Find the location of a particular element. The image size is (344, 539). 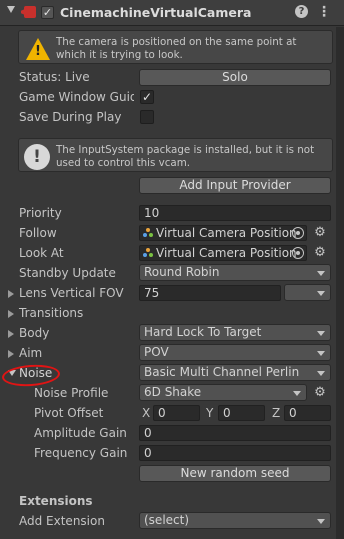

info-icon: ! is located at coordinates (37, 157).